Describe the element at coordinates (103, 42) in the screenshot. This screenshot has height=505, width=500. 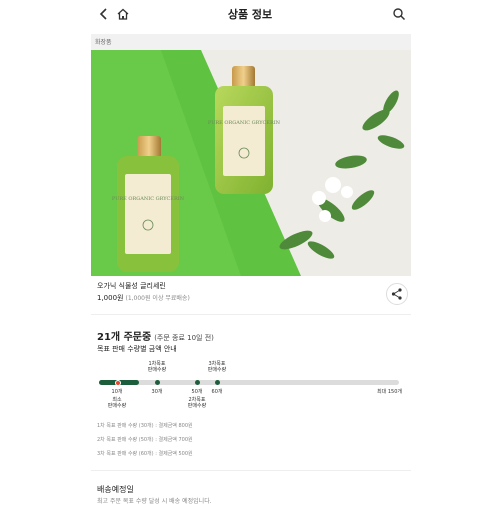
I see `category-label: 화장품` at that location.